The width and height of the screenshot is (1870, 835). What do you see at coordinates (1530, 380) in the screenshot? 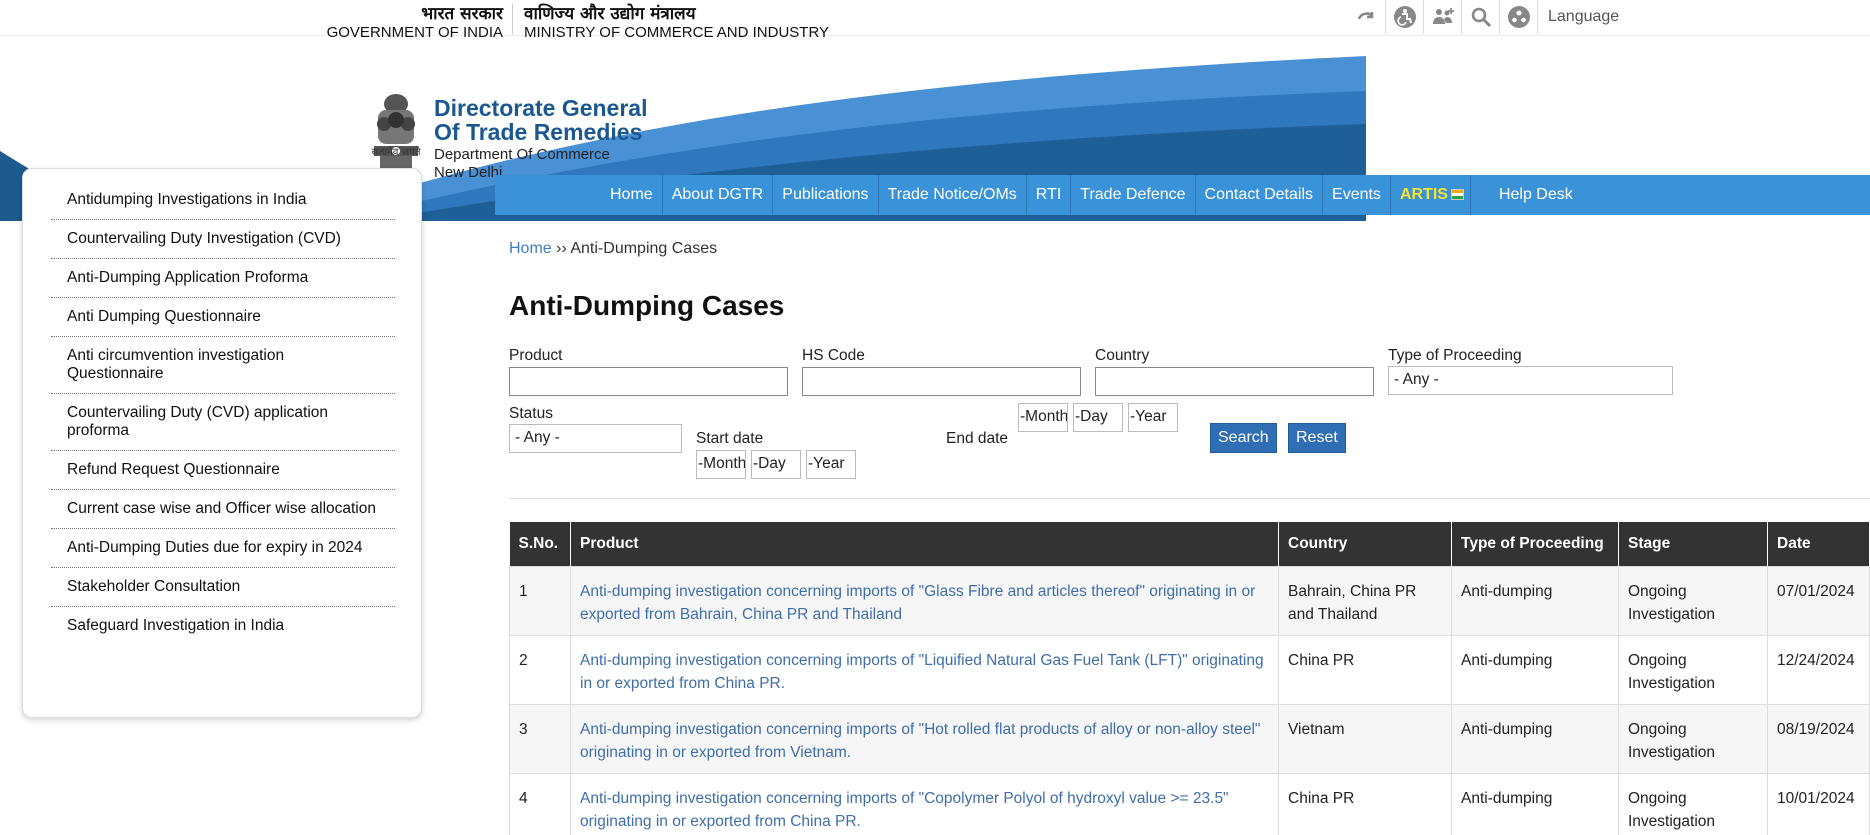
I see `type-of-proceeding-select: - Any -` at bounding box center [1530, 380].